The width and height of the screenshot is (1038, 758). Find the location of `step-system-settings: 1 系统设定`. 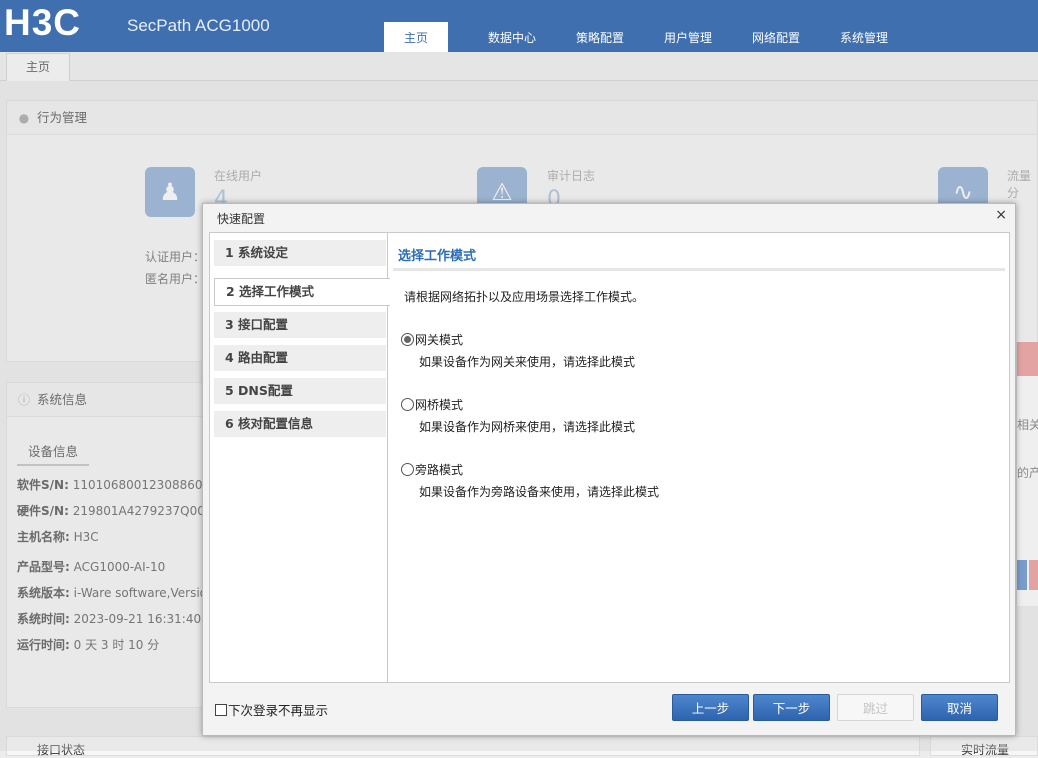

step-system-settings: 1 系统设定 is located at coordinates (300, 253).